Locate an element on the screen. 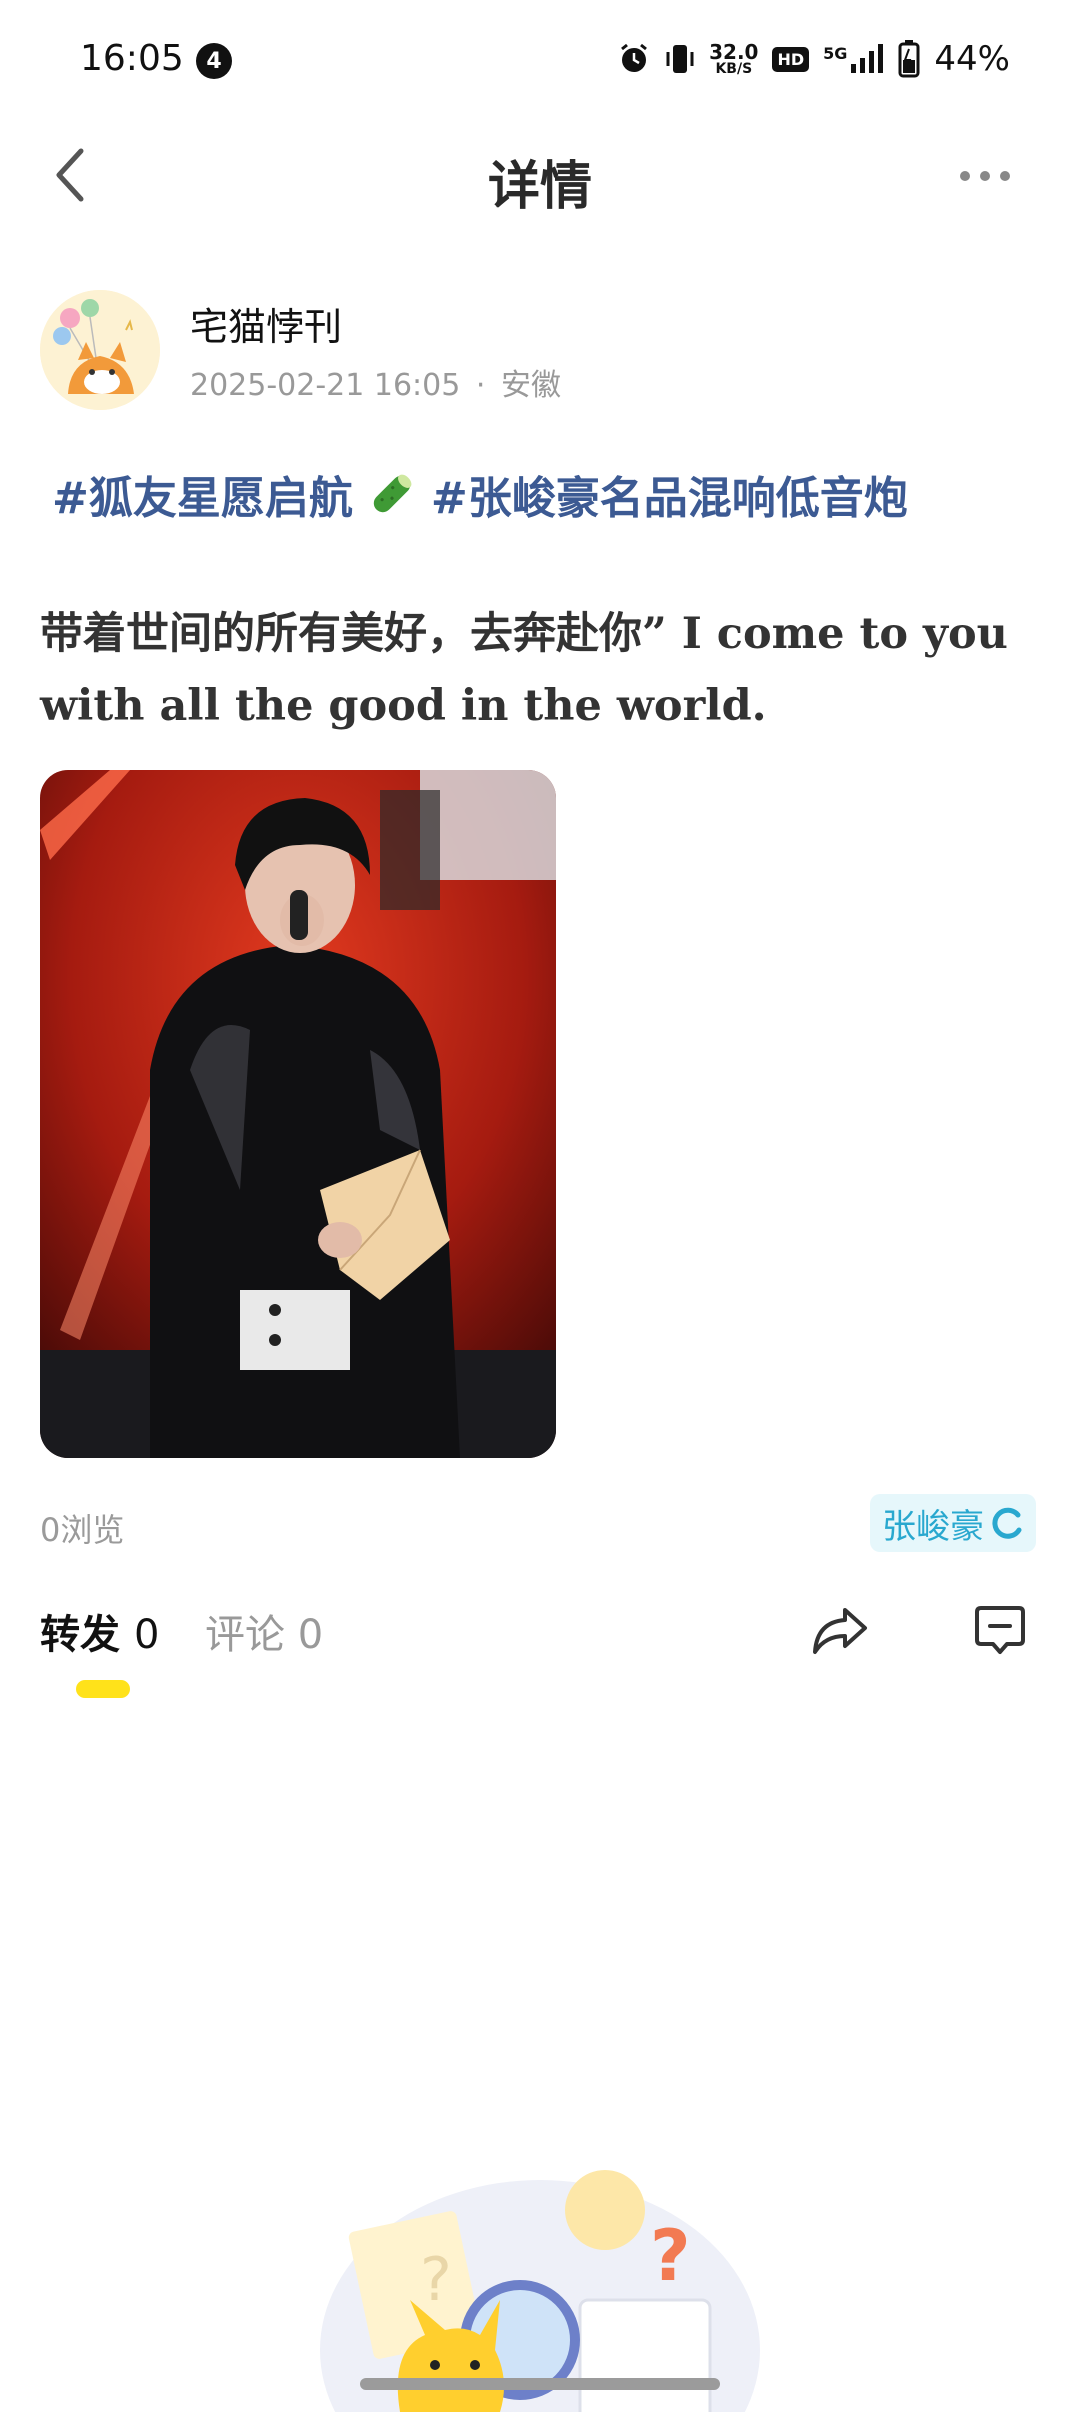 The height and width of the screenshot is (2412, 1080). share-button is located at coordinates (840, 1631).